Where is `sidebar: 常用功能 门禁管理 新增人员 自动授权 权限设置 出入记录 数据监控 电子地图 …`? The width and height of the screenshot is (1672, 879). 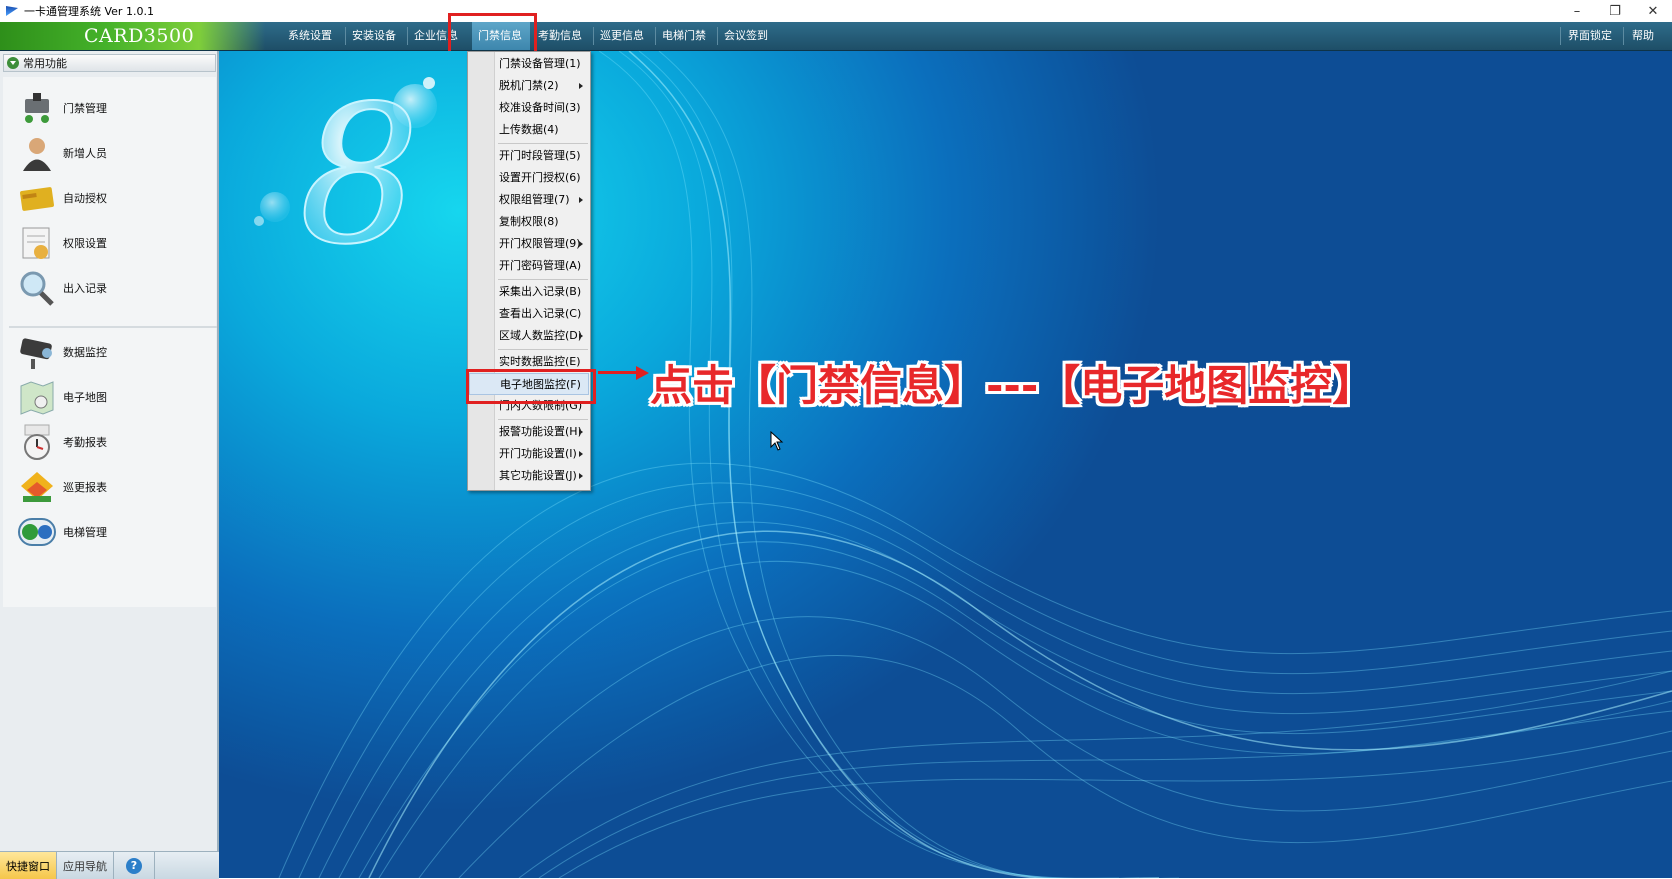 sidebar: 常用功能 门禁管理 新增人员 自动授权 权限设置 出入记录 数据监控 电子地图 … is located at coordinates (109, 465).